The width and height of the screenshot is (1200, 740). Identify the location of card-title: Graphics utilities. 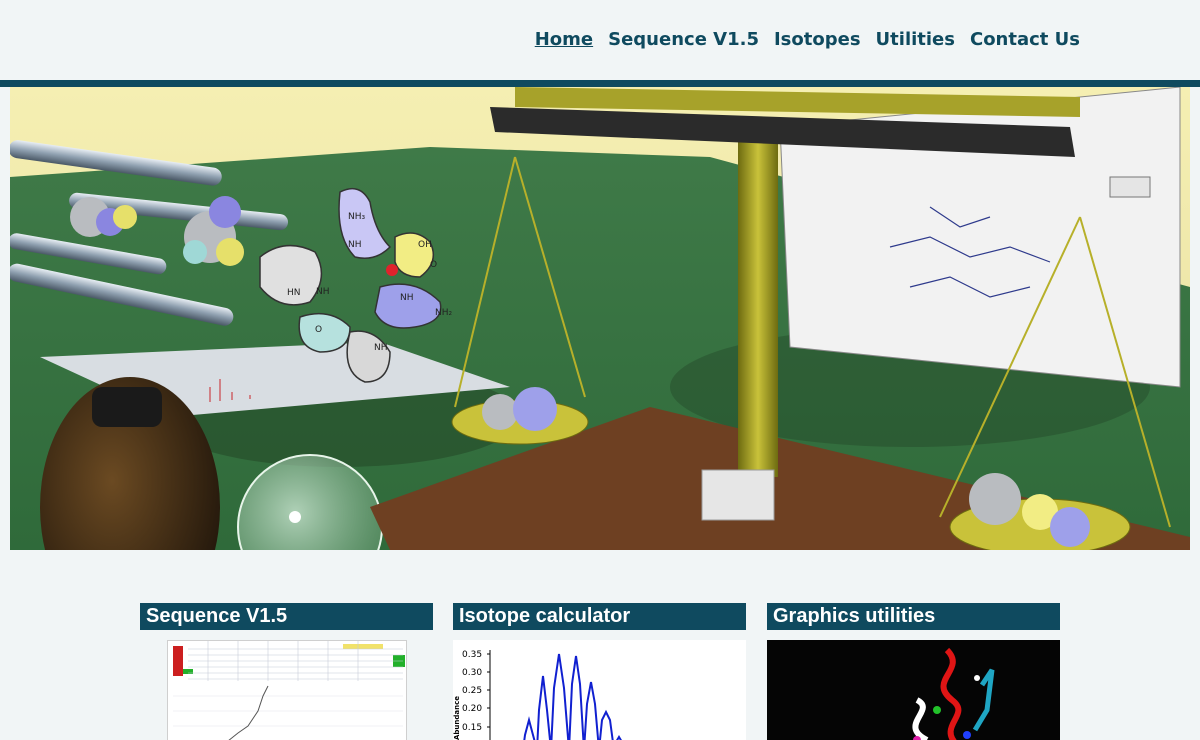
(913, 616).